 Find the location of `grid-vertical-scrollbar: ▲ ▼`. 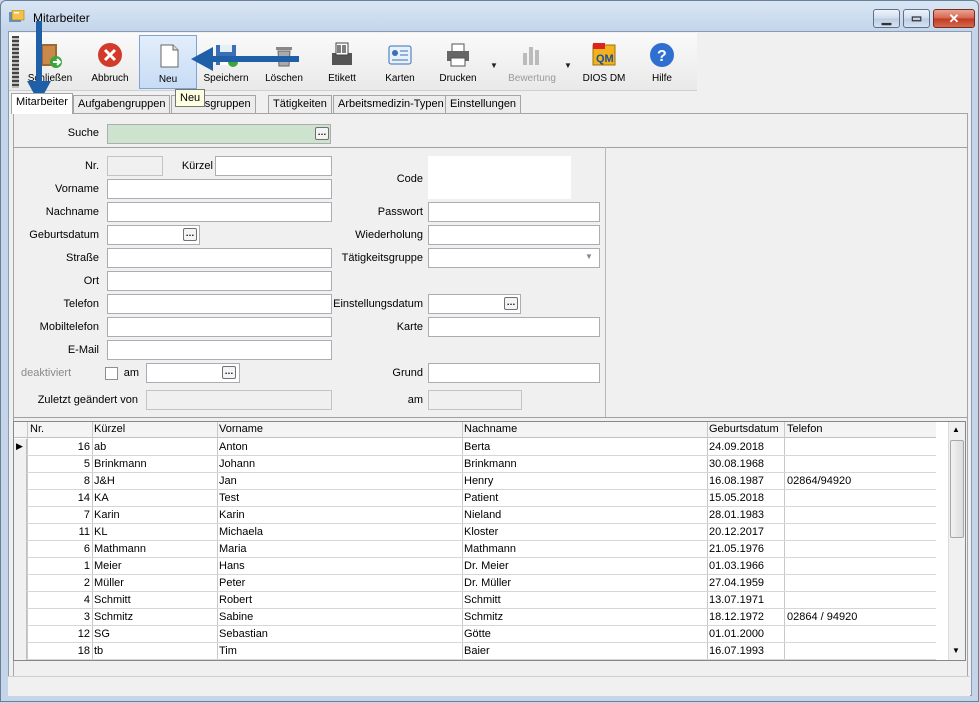

grid-vertical-scrollbar: ▲ ▼ is located at coordinates (956, 541).